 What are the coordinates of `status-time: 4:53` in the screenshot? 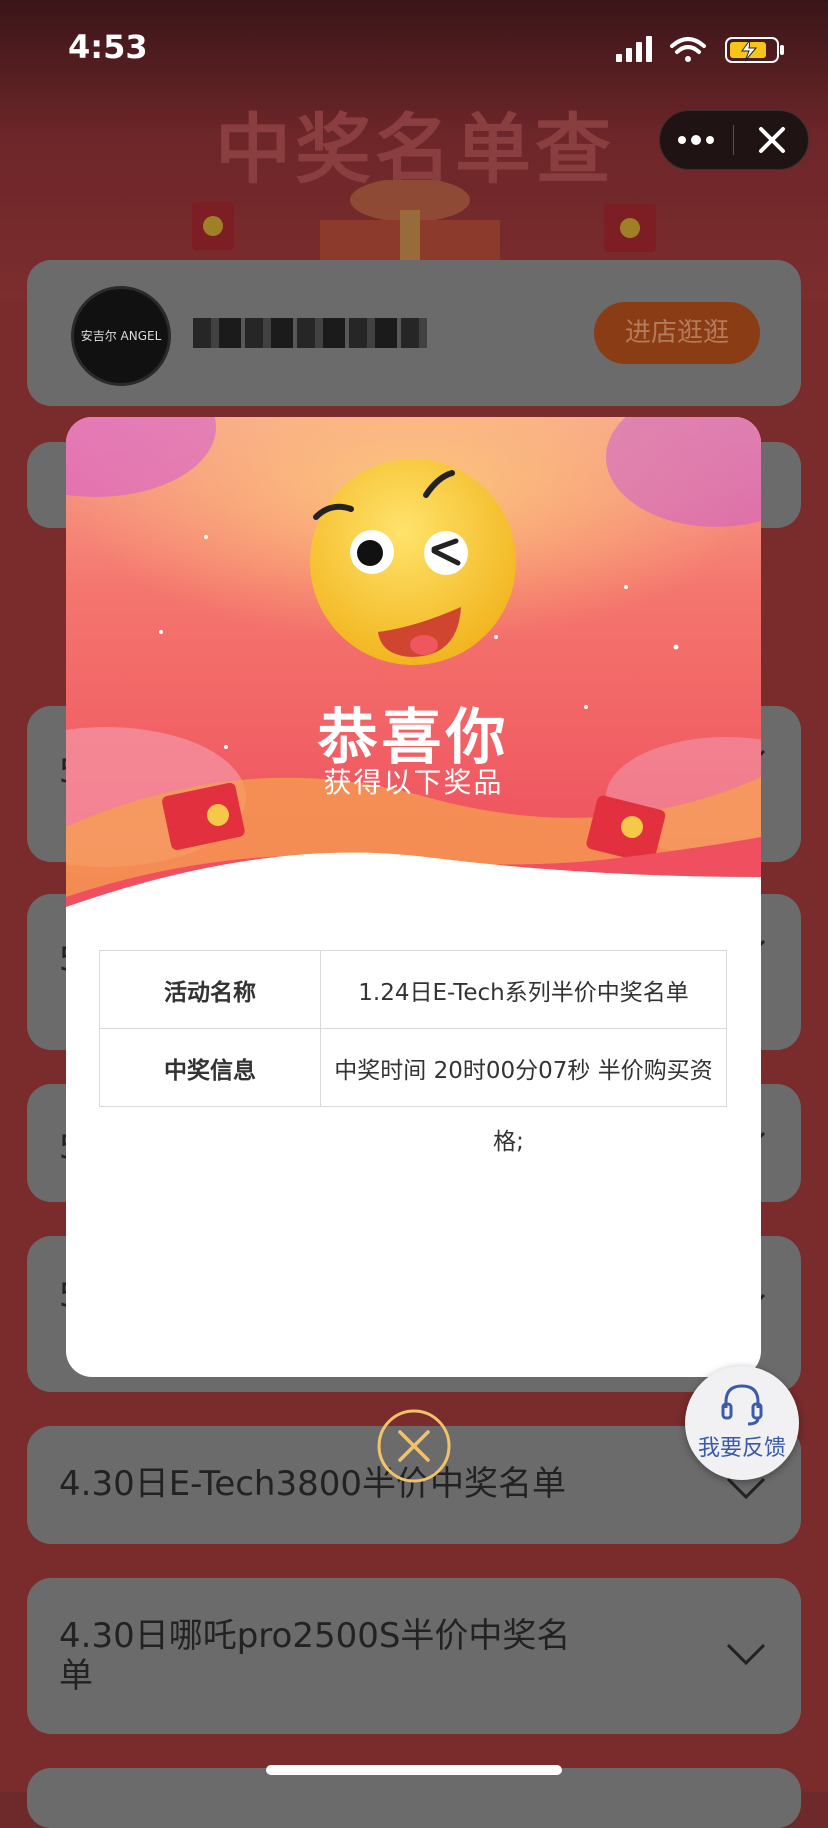 It's located at (108, 47).